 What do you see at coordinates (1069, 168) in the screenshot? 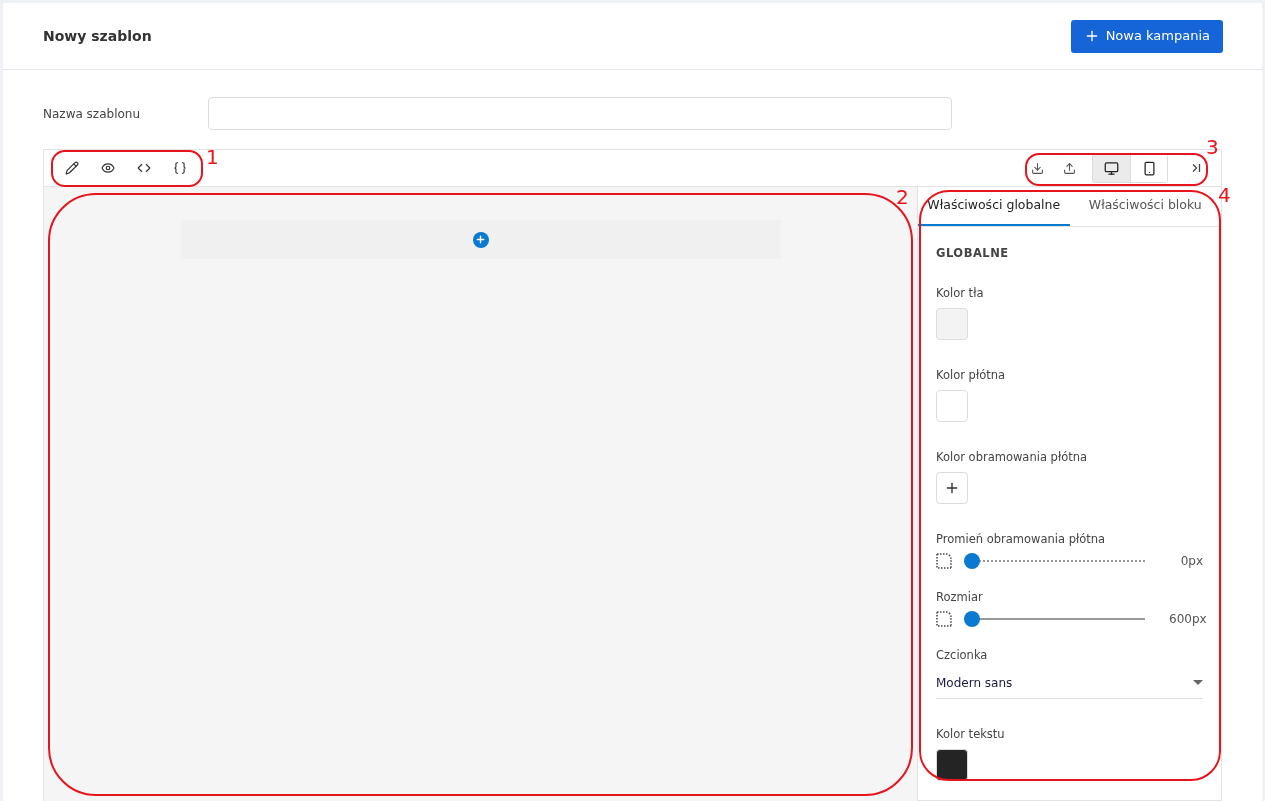
I see `upload-icon` at bounding box center [1069, 168].